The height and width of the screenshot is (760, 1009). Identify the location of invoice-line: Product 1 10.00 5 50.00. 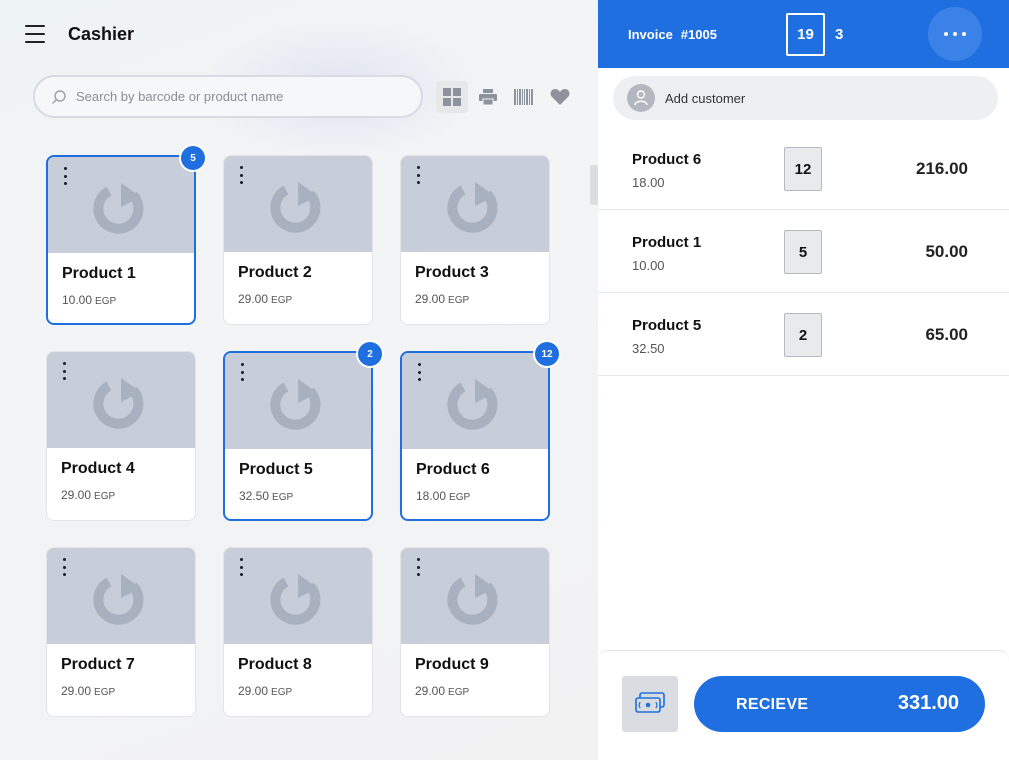
(803, 251).